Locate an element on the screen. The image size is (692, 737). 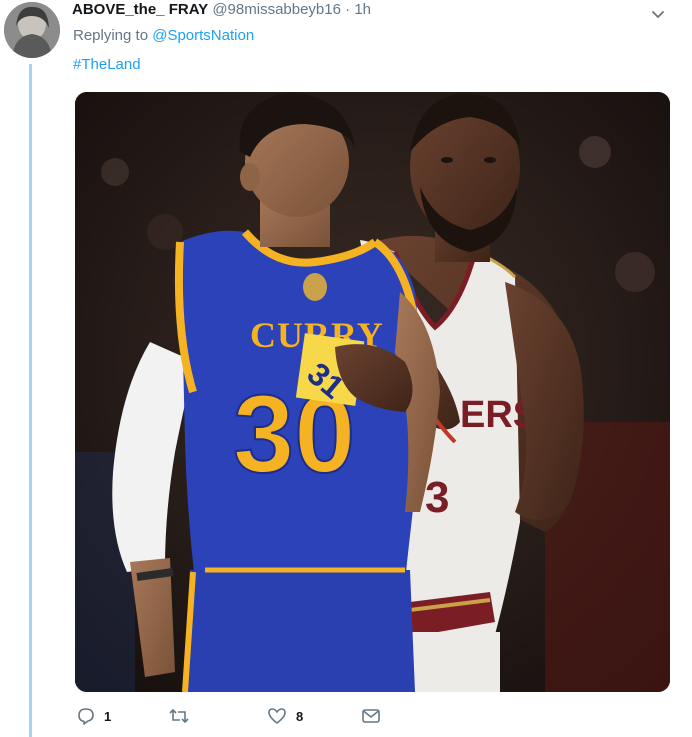
replying-to: Replying to @SportsNation is located at coordinates (163, 36).